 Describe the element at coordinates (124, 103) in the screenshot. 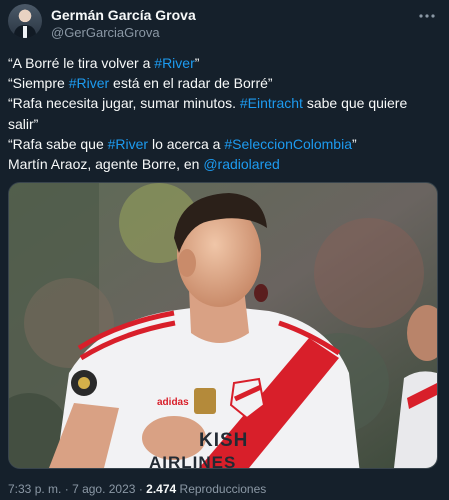

I see `tweet-text-segment: “Rafa necesita jugar, sumar minutos.` at that location.